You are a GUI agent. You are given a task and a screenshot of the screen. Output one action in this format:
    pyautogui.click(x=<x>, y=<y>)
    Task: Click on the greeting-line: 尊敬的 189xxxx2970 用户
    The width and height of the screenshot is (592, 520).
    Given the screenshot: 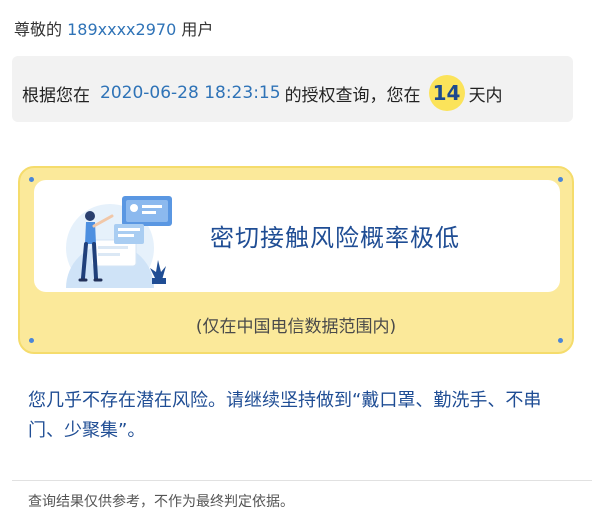 What is the action you would take?
    pyautogui.click(x=113, y=28)
    